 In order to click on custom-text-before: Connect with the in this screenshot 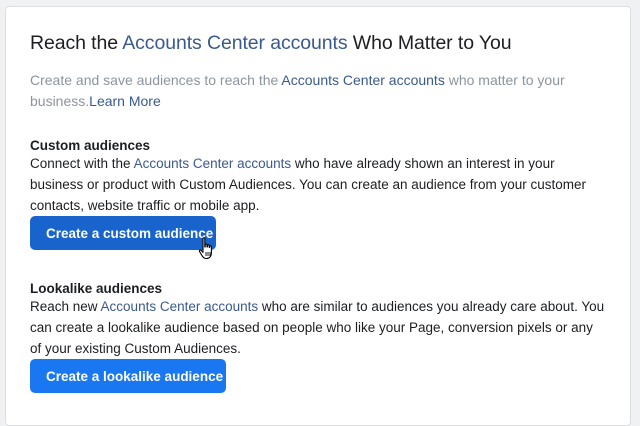, I will do `click(82, 163)`.